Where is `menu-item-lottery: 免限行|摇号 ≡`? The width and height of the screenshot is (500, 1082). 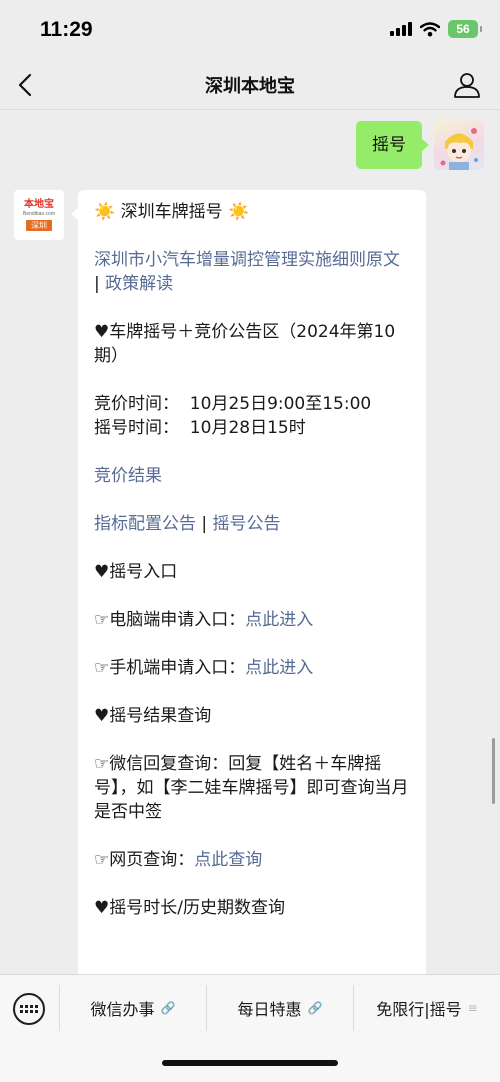 menu-item-lottery: 免限行|摇号 ≡ is located at coordinates (427, 1008).